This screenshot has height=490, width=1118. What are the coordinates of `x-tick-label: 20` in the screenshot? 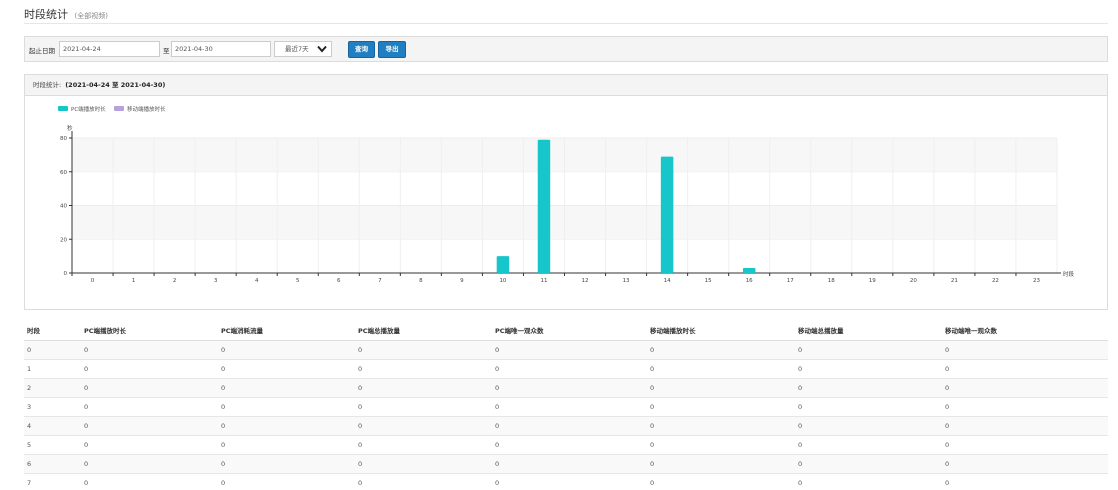 It's located at (913, 281).